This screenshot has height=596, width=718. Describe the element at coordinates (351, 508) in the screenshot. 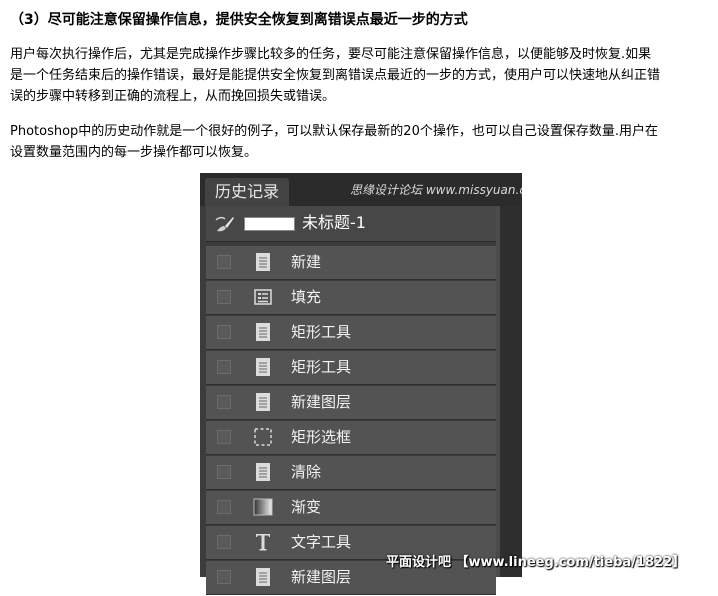

I see `history-item-gradient: 渐变` at that location.